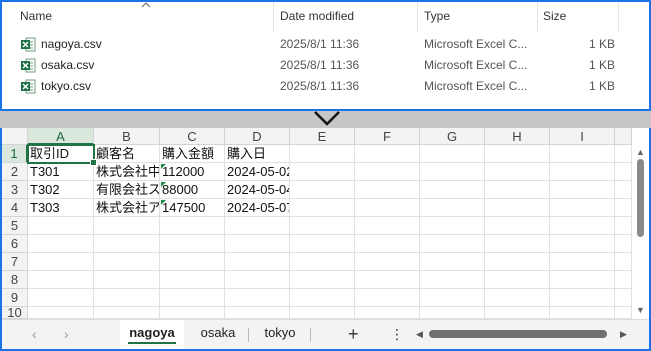 This screenshot has height=351, width=651. Describe the element at coordinates (15, 244) in the screenshot. I see `row-header-6: 6` at that location.